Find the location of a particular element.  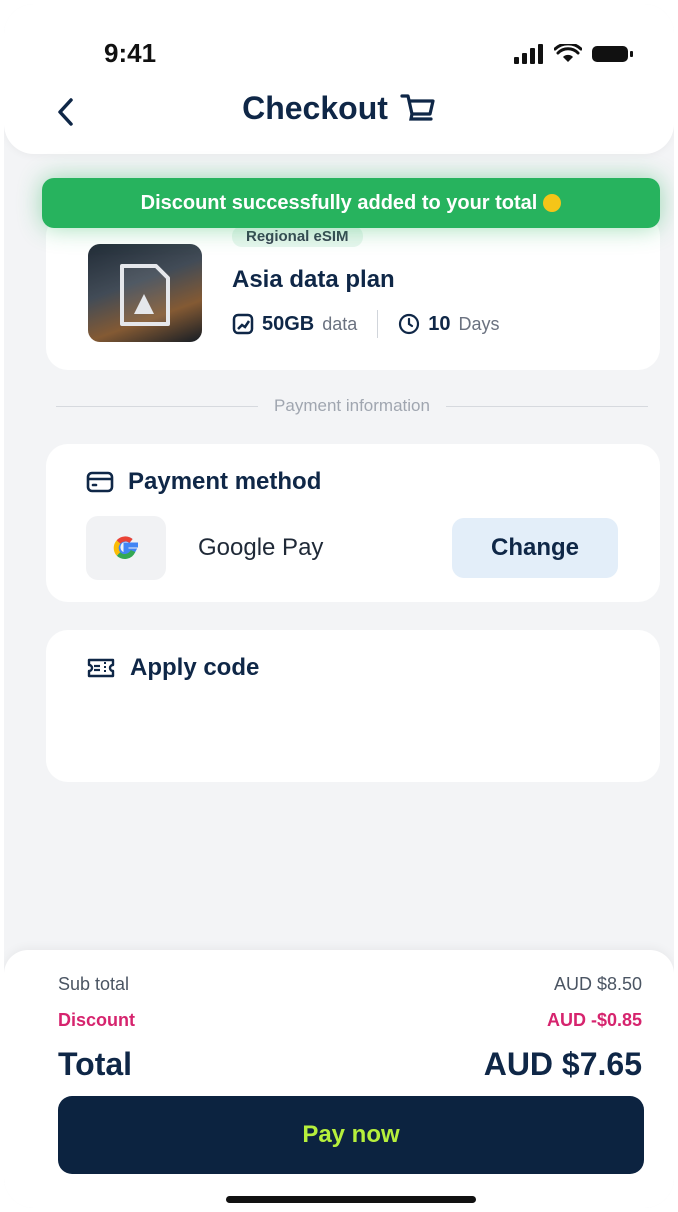

section-divider-label: Payment information is located at coordinates (352, 405).